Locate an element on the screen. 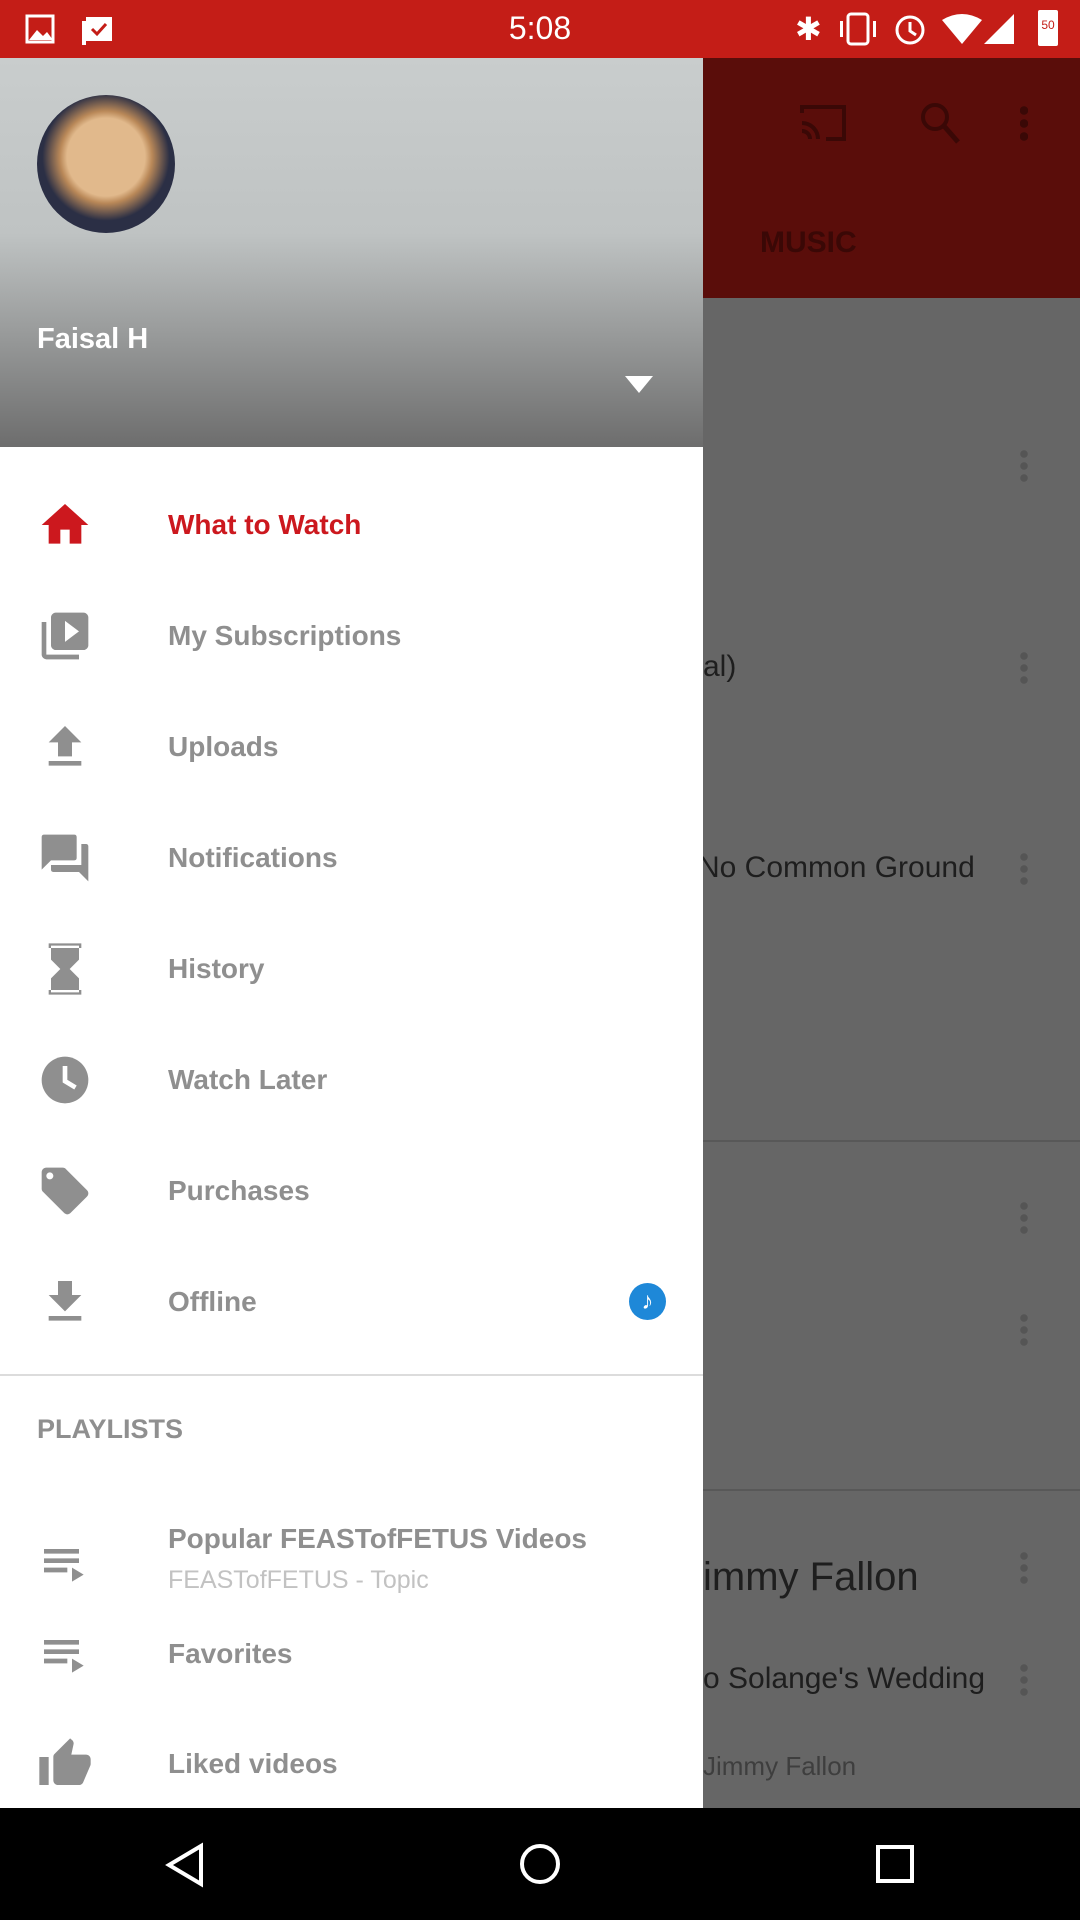 This screenshot has height=1920, width=1080. menu-item-label: Offline is located at coordinates (212, 1301).